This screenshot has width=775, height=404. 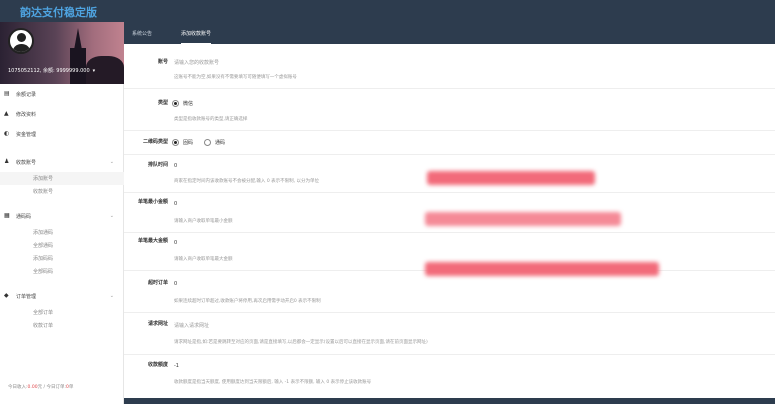 What do you see at coordinates (62, 53) in the screenshot?
I see `profile-banner: 1075052112, 余额: 9999999.000 ▾` at bounding box center [62, 53].